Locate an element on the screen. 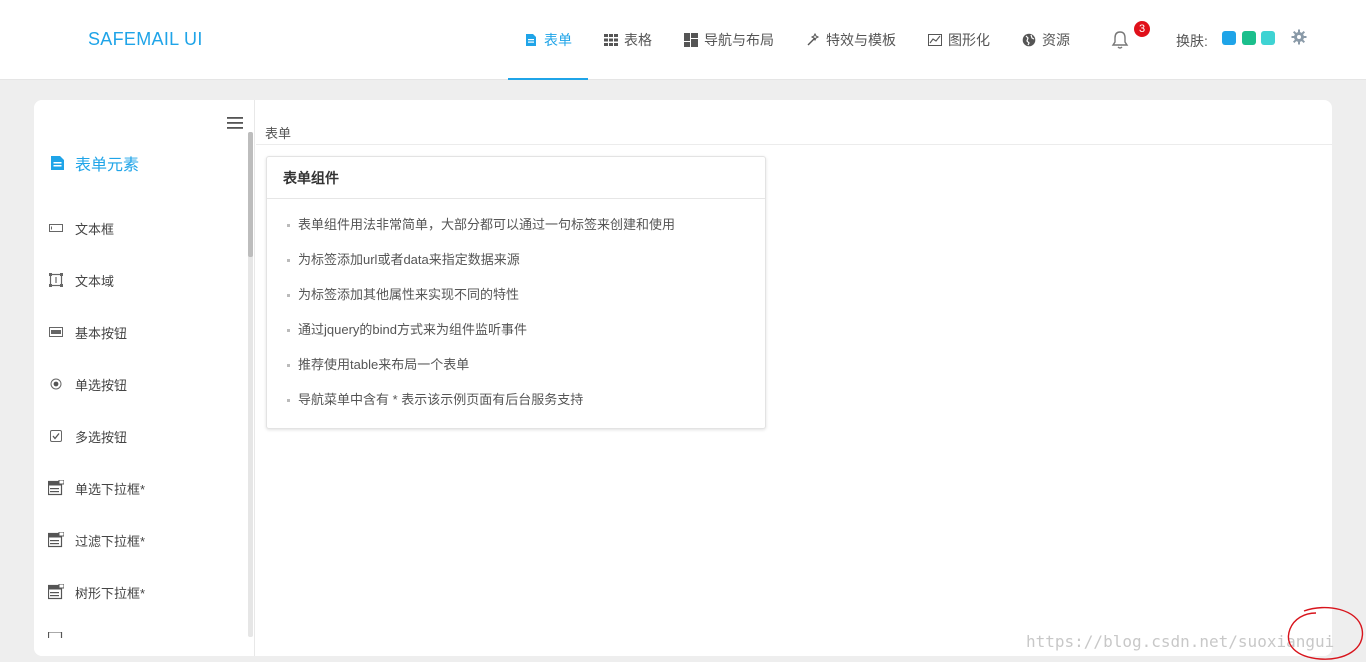  sidebar-item-label: 过滤下拉框* is located at coordinates (110, 541).